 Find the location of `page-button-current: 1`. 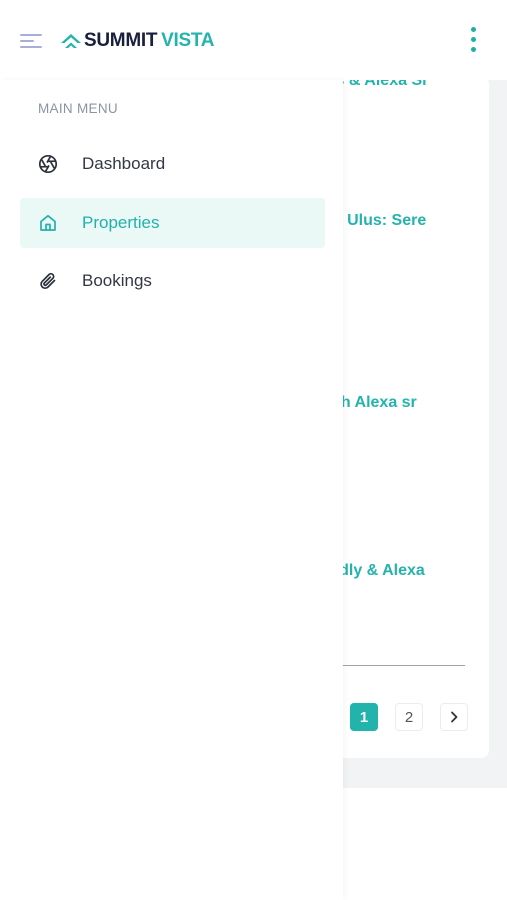

page-button-current: 1 is located at coordinates (364, 717).